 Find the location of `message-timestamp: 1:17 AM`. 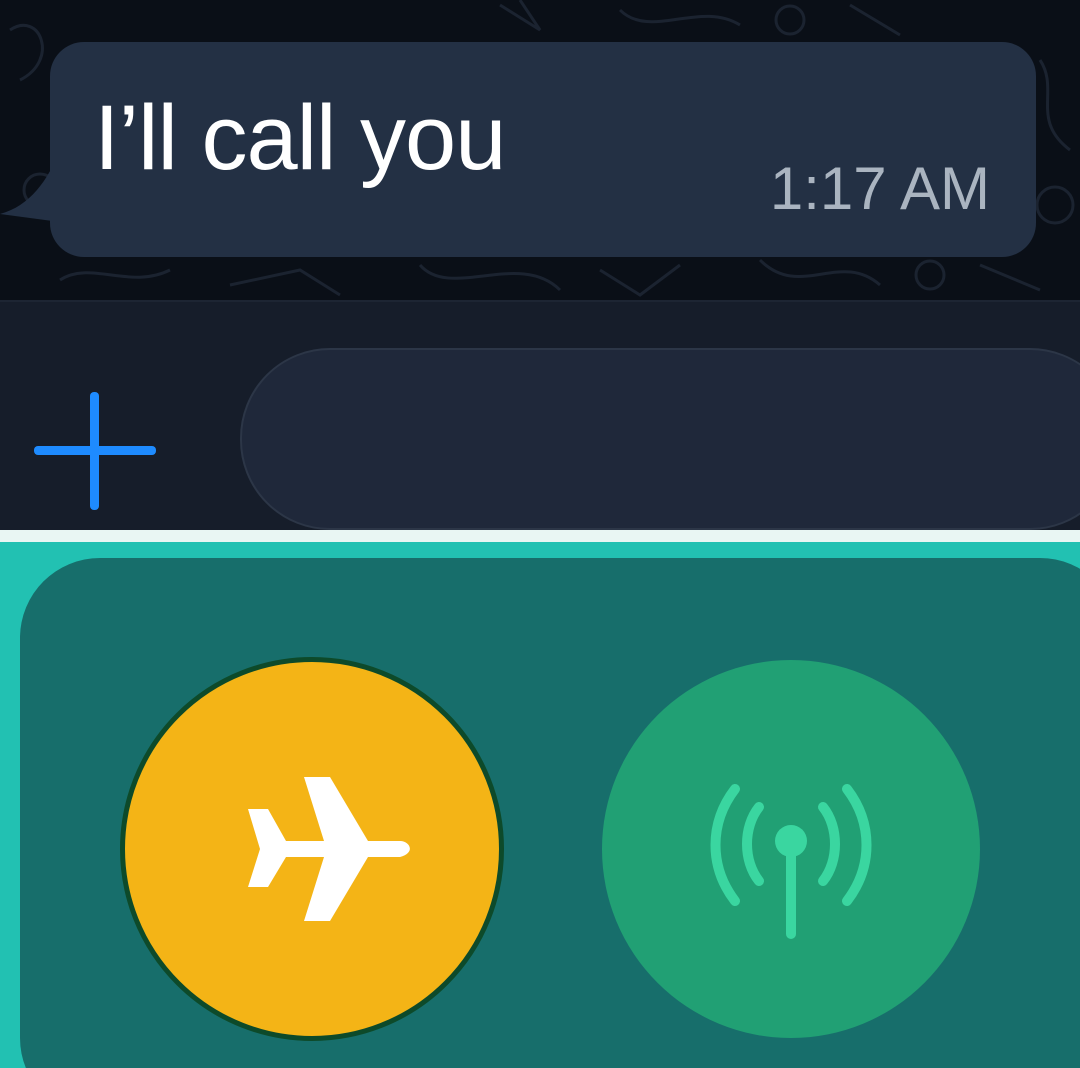

message-timestamp: 1:17 AM is located at coordinates (879, 188).